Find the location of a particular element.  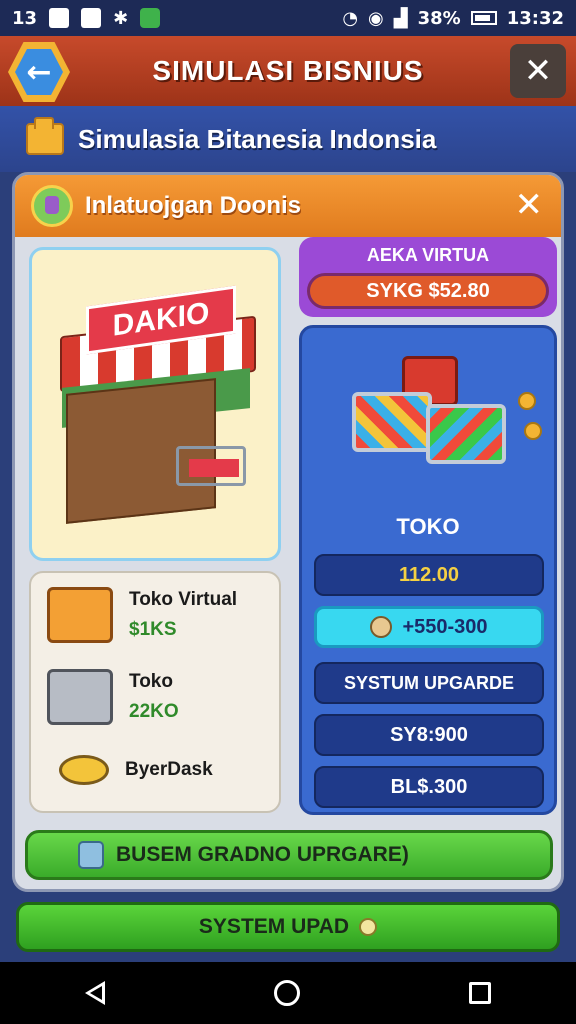

title-bar: ← SIMULASI BISNIUS ✕ is located at coordinates (288, 71).